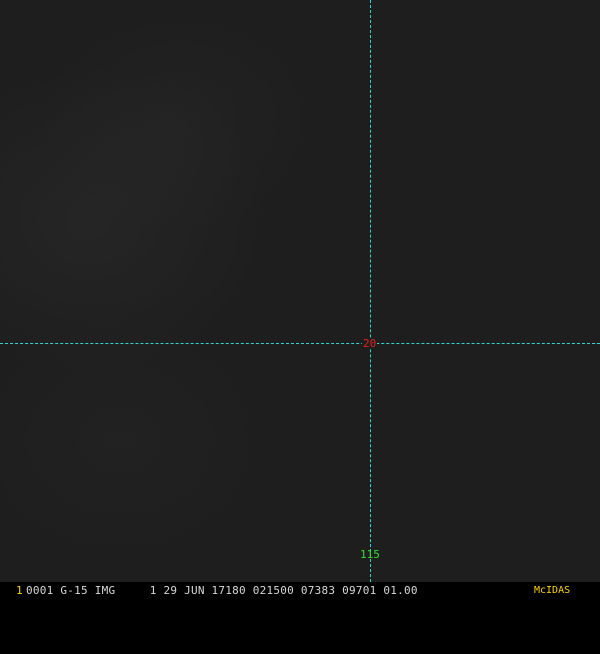 The image size is (600, 654). Describe the element at coordinates (370, 291) in the screenshot. I see `longitude-grid-line` at that location.